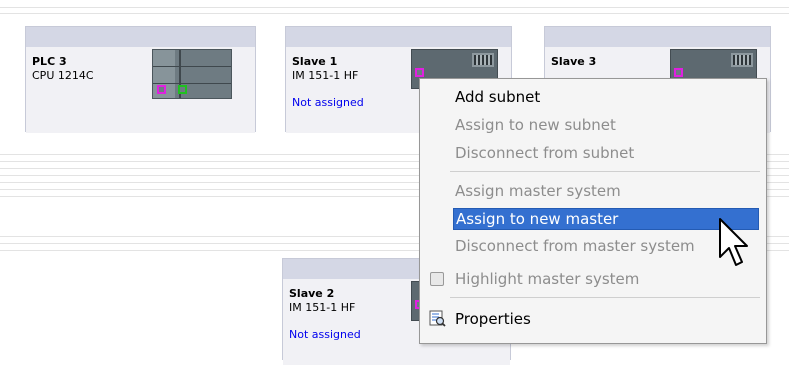  I want to click on menu-item-properties: Properties, so click(493, 319).